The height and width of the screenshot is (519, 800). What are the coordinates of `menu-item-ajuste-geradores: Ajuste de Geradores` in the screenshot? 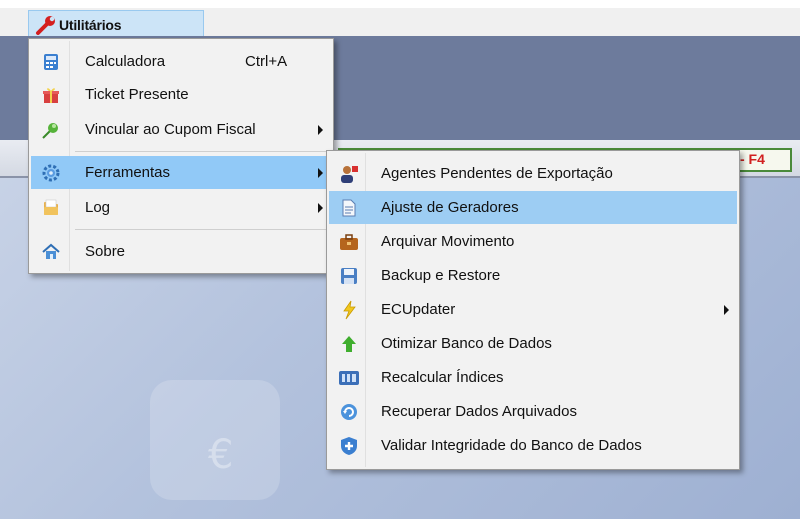 It's located at (533, 207).